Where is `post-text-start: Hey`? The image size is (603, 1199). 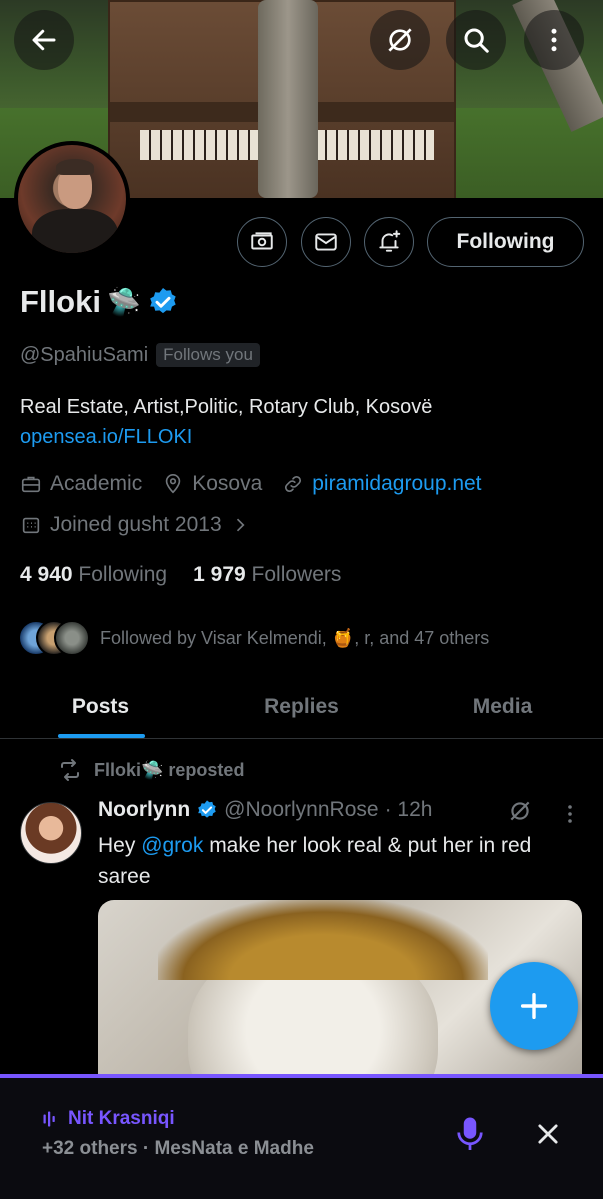 post-text-start: Hey is located at coordinates (120, 845).